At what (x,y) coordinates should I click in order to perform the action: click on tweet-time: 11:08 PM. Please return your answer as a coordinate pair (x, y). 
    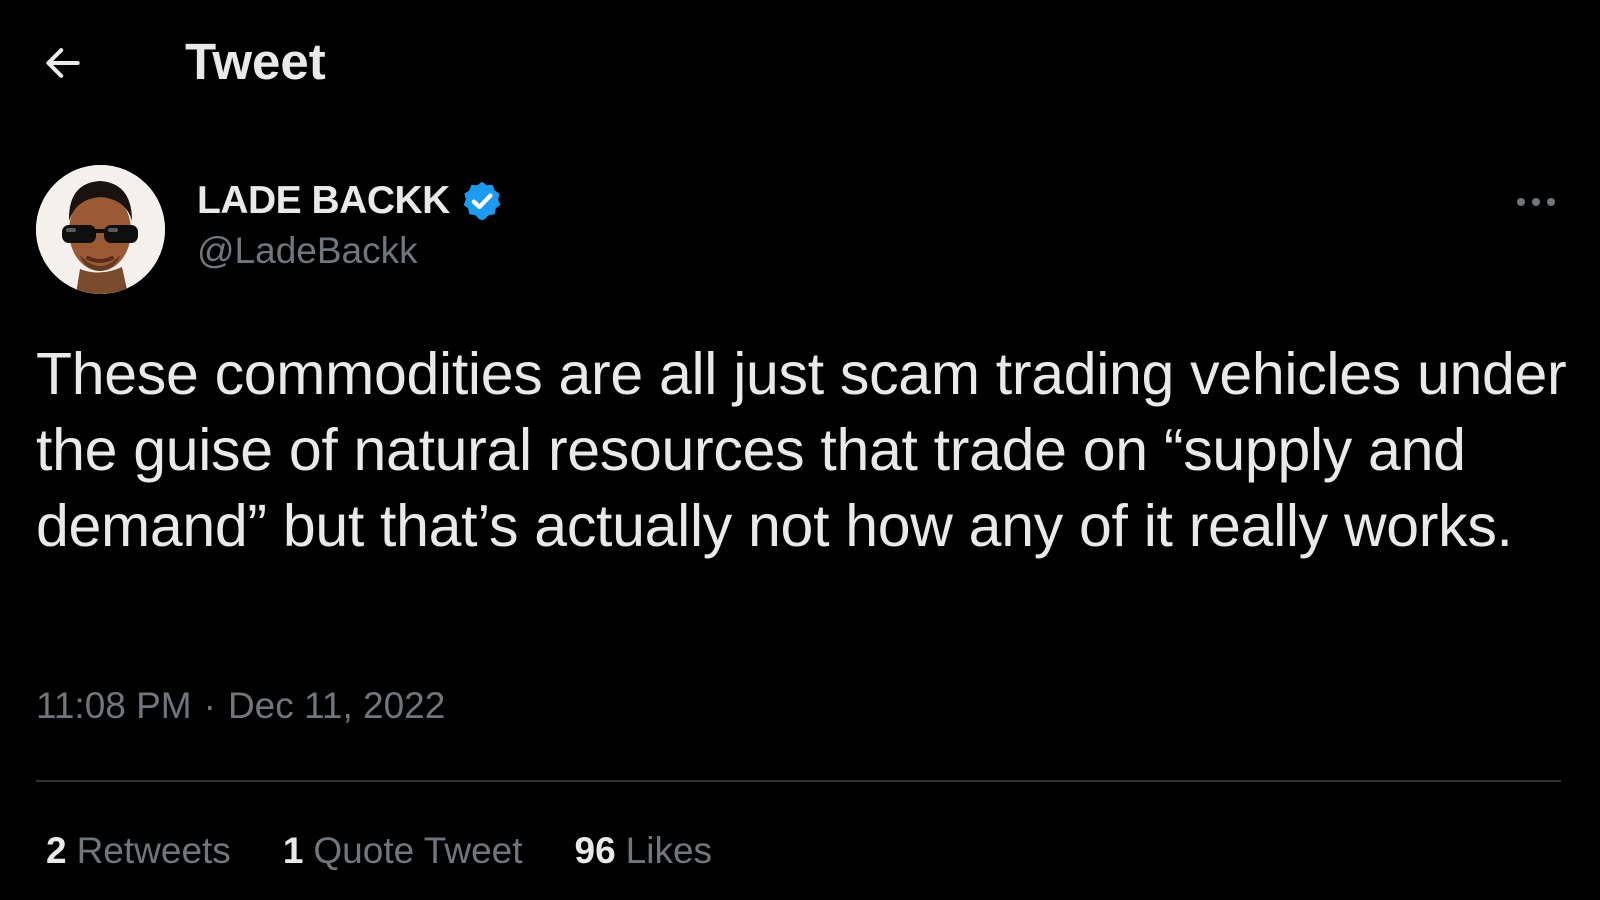
    Looking at the image, I should click on (114, 705).